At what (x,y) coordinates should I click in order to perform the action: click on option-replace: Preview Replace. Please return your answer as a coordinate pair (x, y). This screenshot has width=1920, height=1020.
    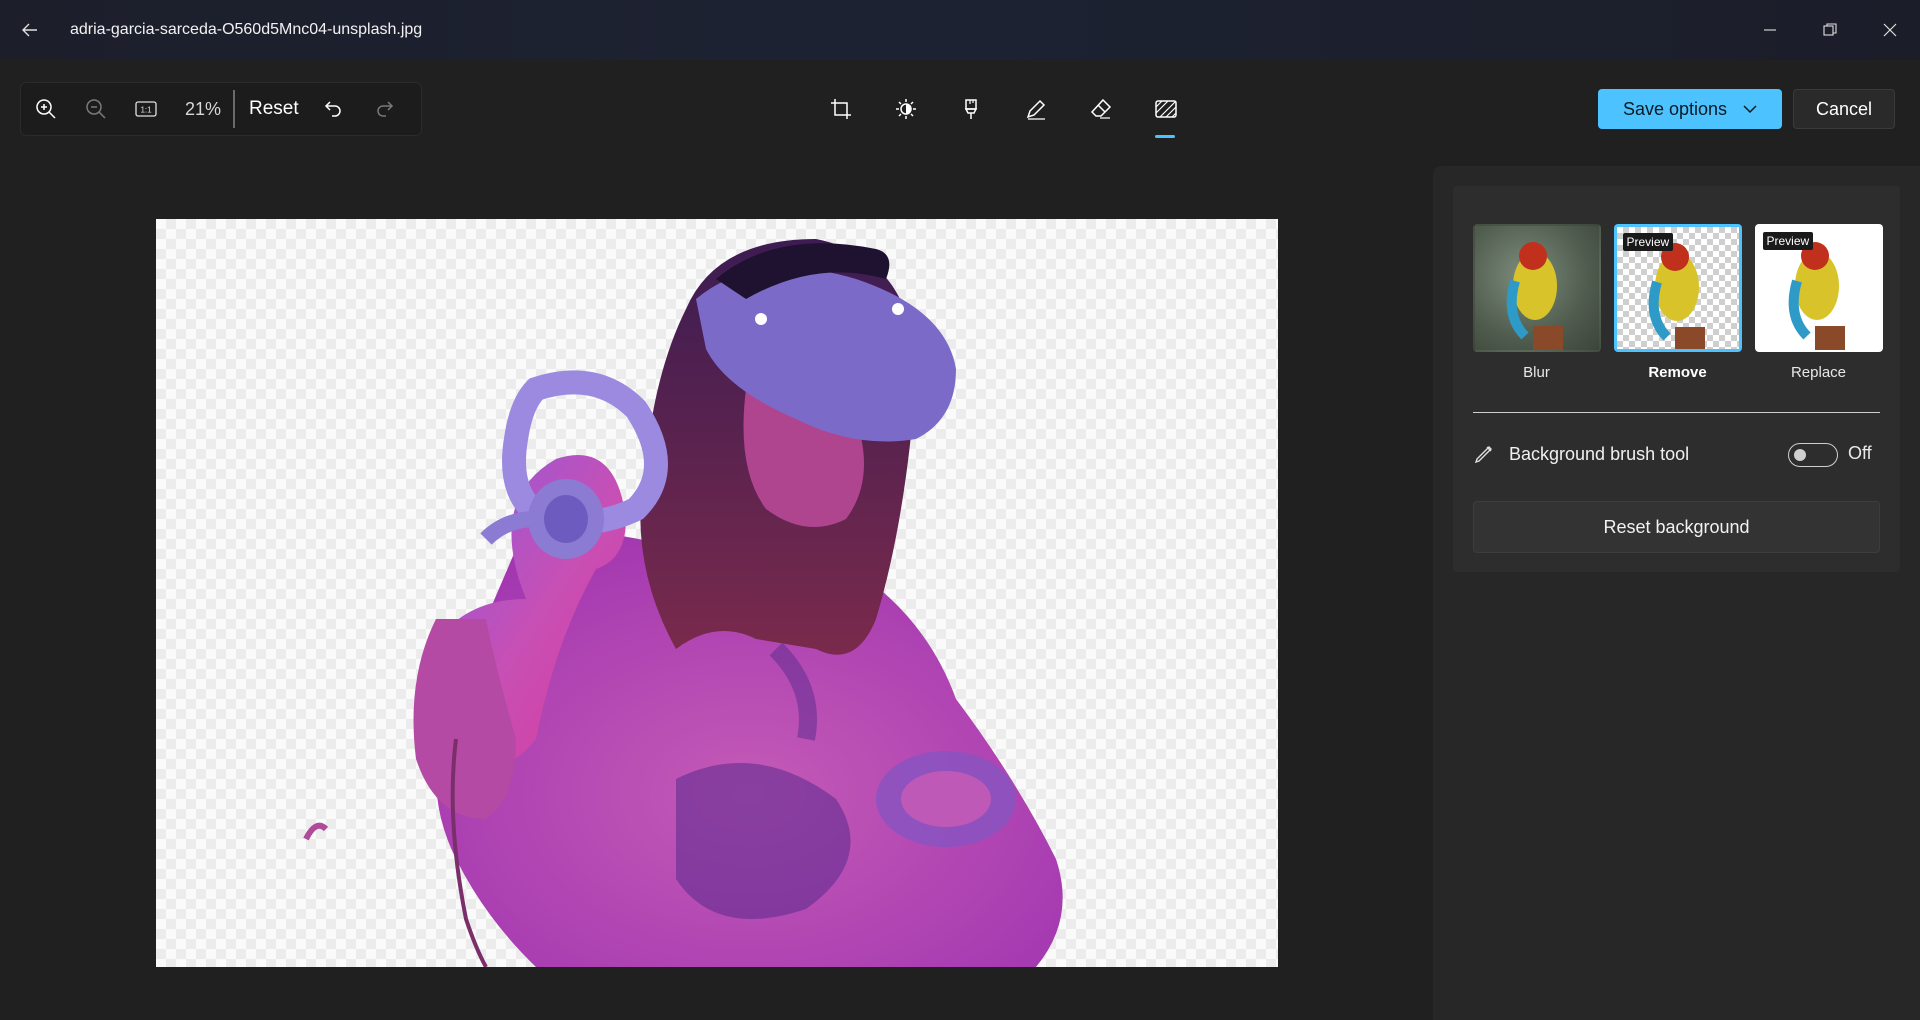
    Looking at the image, I should click on (1818, 302).